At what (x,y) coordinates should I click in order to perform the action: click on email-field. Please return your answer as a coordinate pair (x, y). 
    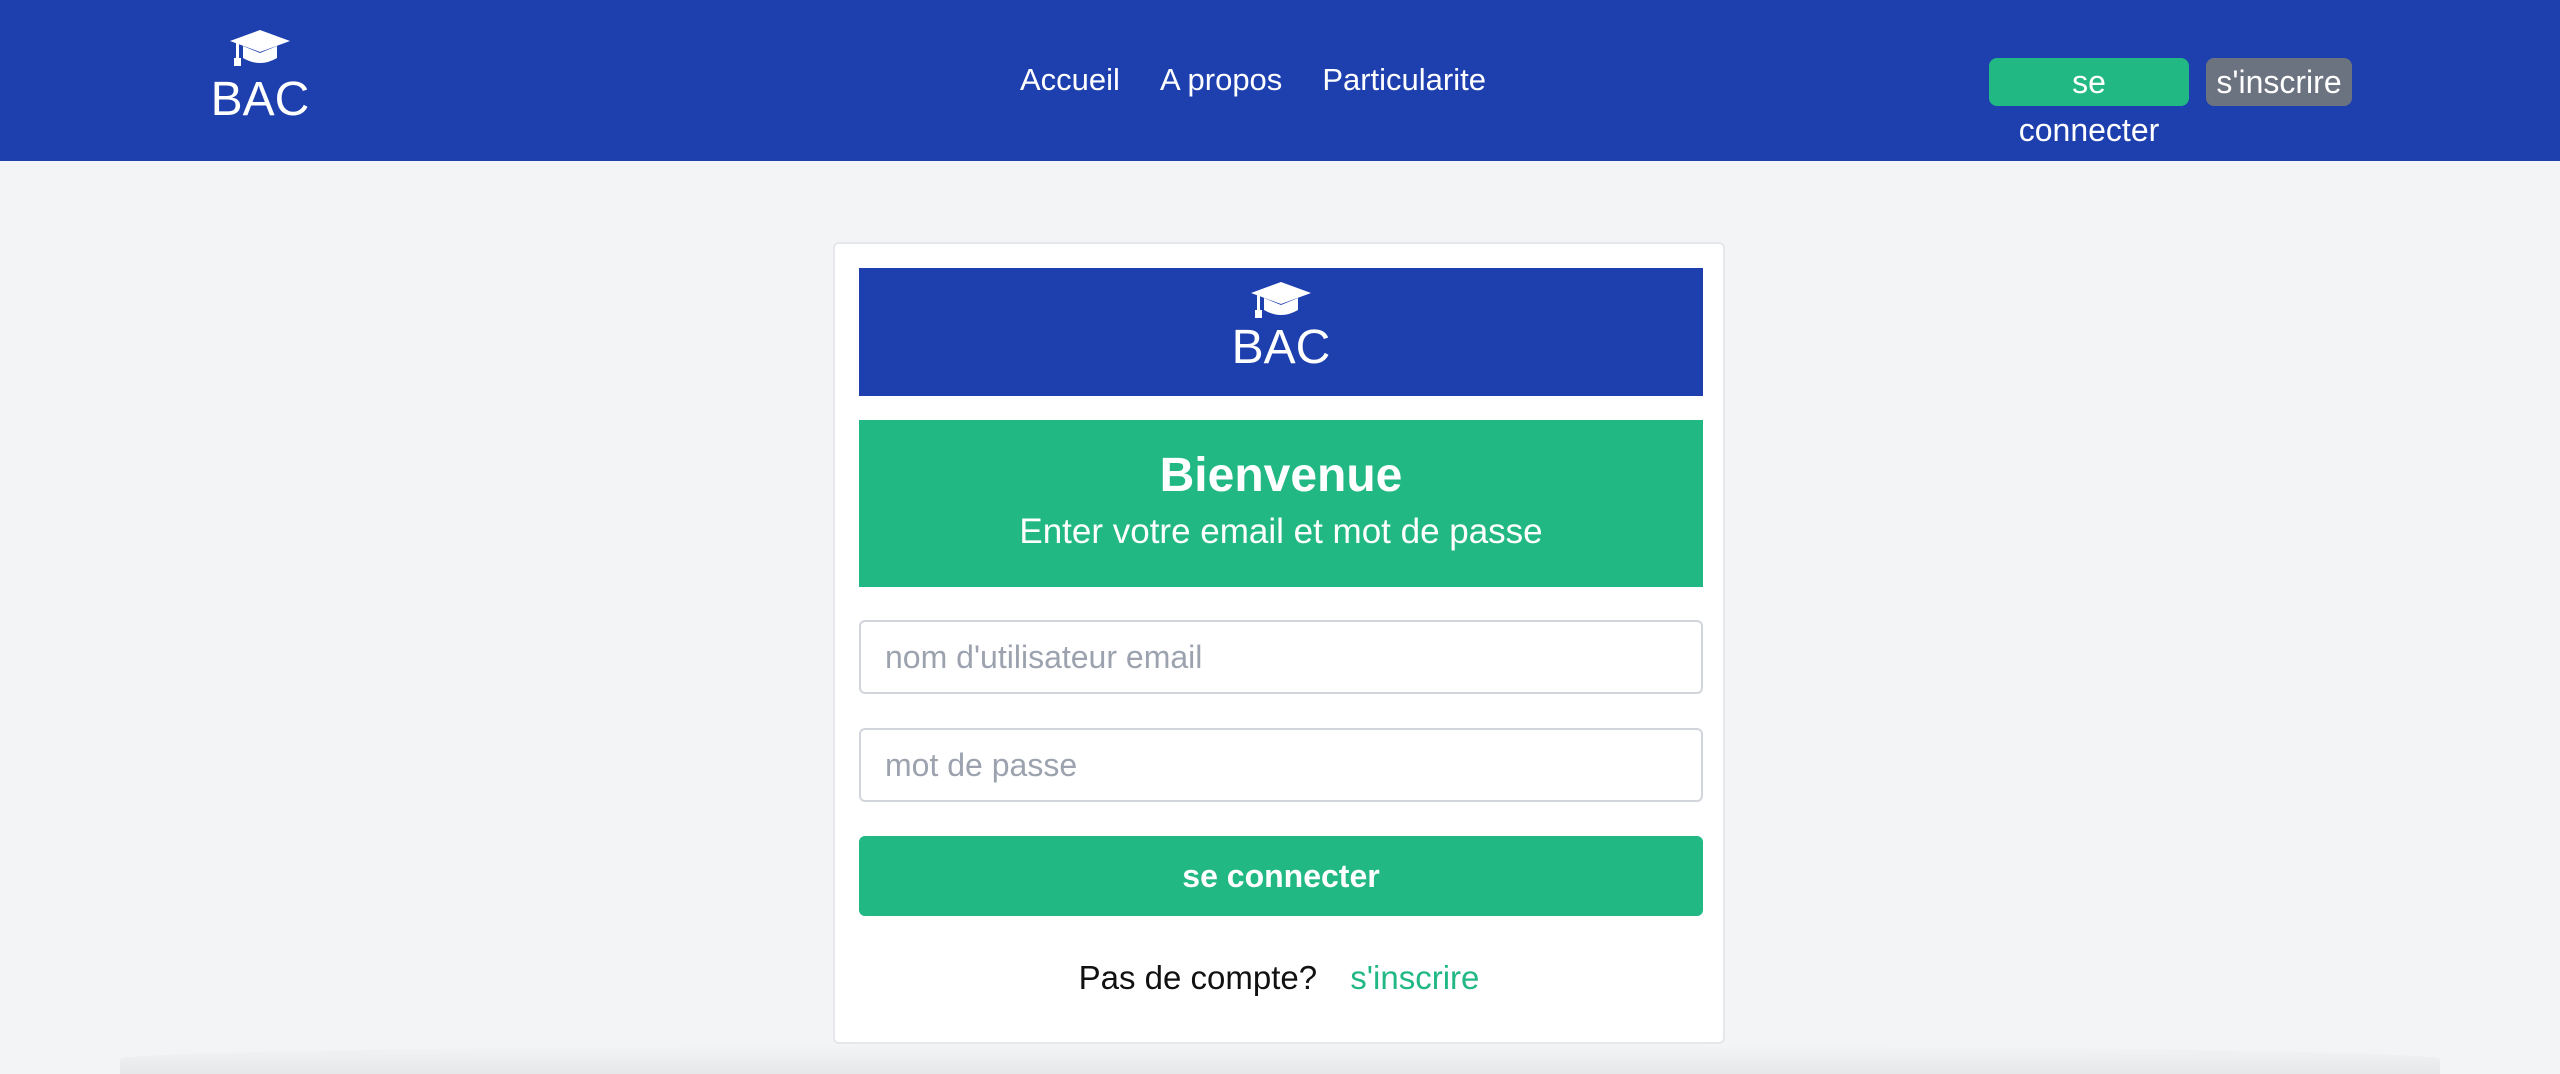
    Looking at the image, I should click on (1281, 657).